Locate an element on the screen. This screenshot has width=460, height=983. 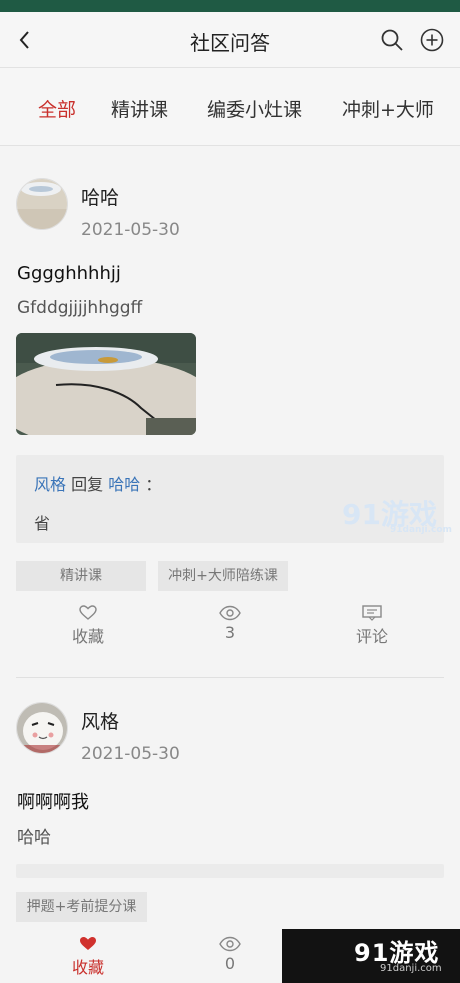
views-count: 3 is located at coordinates (230, 632).